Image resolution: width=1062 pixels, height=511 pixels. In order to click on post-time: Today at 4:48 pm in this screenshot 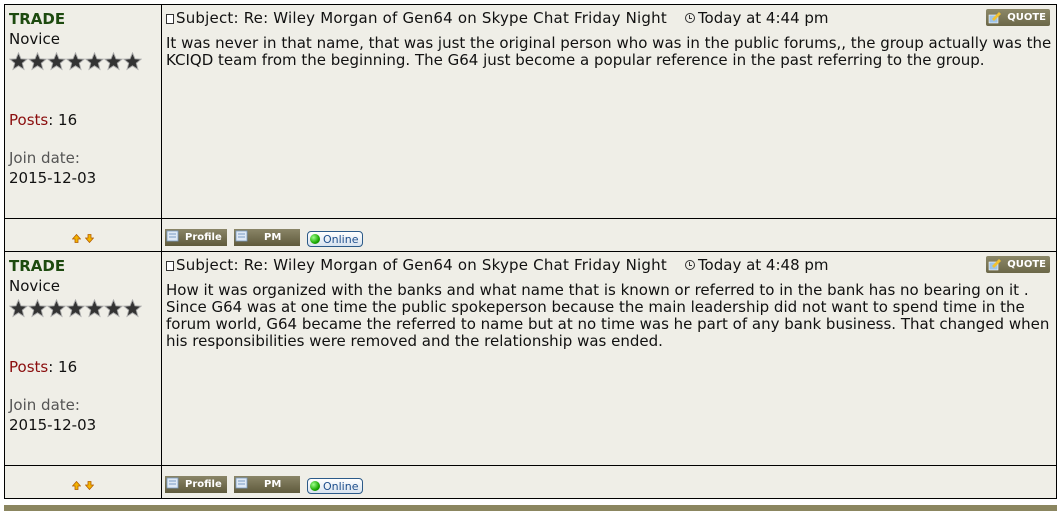, I will do `click(763, 265)`.